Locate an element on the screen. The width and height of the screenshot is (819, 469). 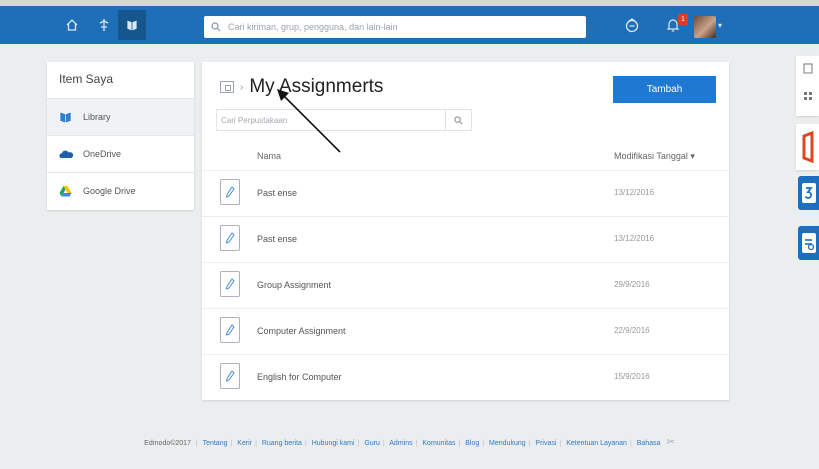
my-items-sidebar: Item Saya Library OneDrive Google Drive is located at coordinates (120, 136).